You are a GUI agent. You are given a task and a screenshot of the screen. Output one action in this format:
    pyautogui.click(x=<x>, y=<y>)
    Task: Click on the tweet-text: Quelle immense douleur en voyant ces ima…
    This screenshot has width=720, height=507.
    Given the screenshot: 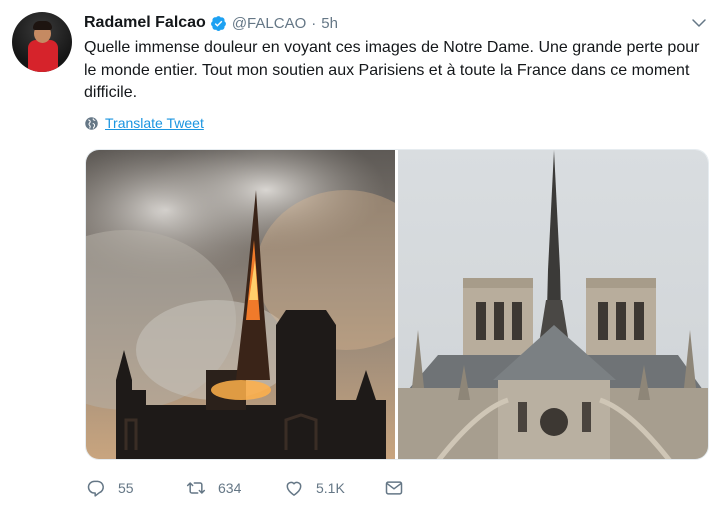 What is the action you would take?
    pyautogui.click(x=392, y=70)
    